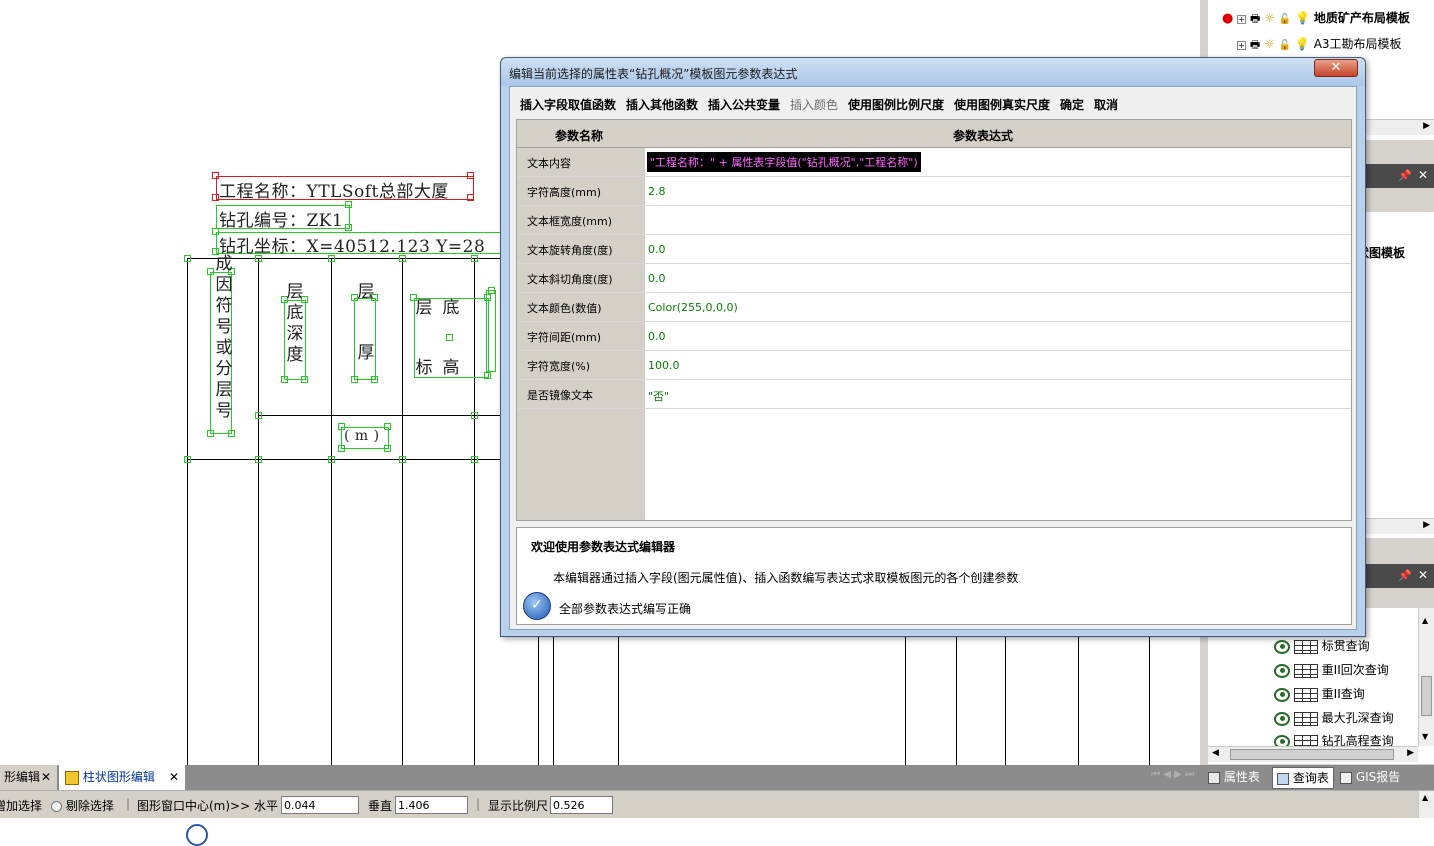  I want to click on vertical-scrollbar: ▲, so click(1426, 805).